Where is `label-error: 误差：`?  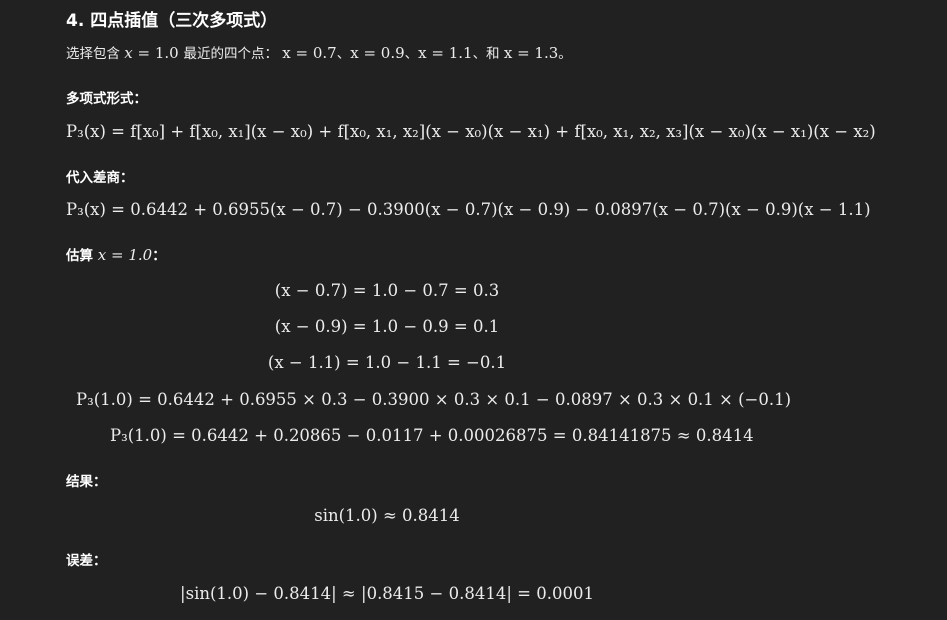
label-error: 误差： is located at coordinates (86, 561).